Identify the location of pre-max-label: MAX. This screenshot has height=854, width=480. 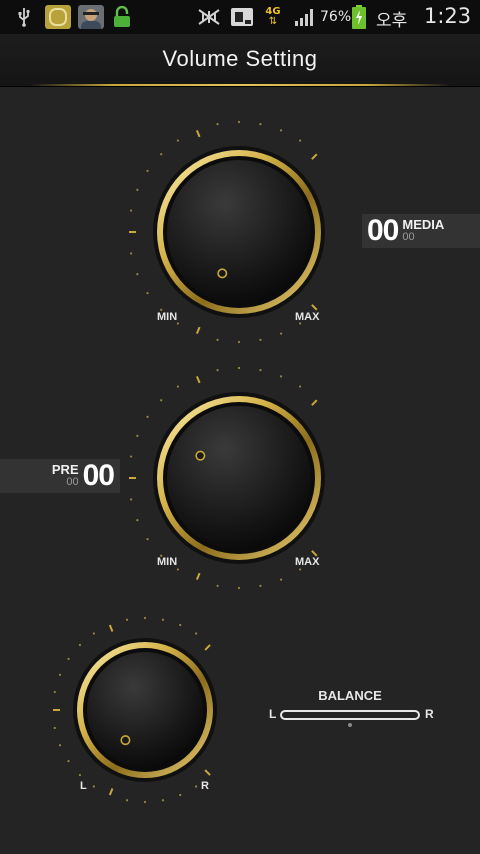
(307, 562).